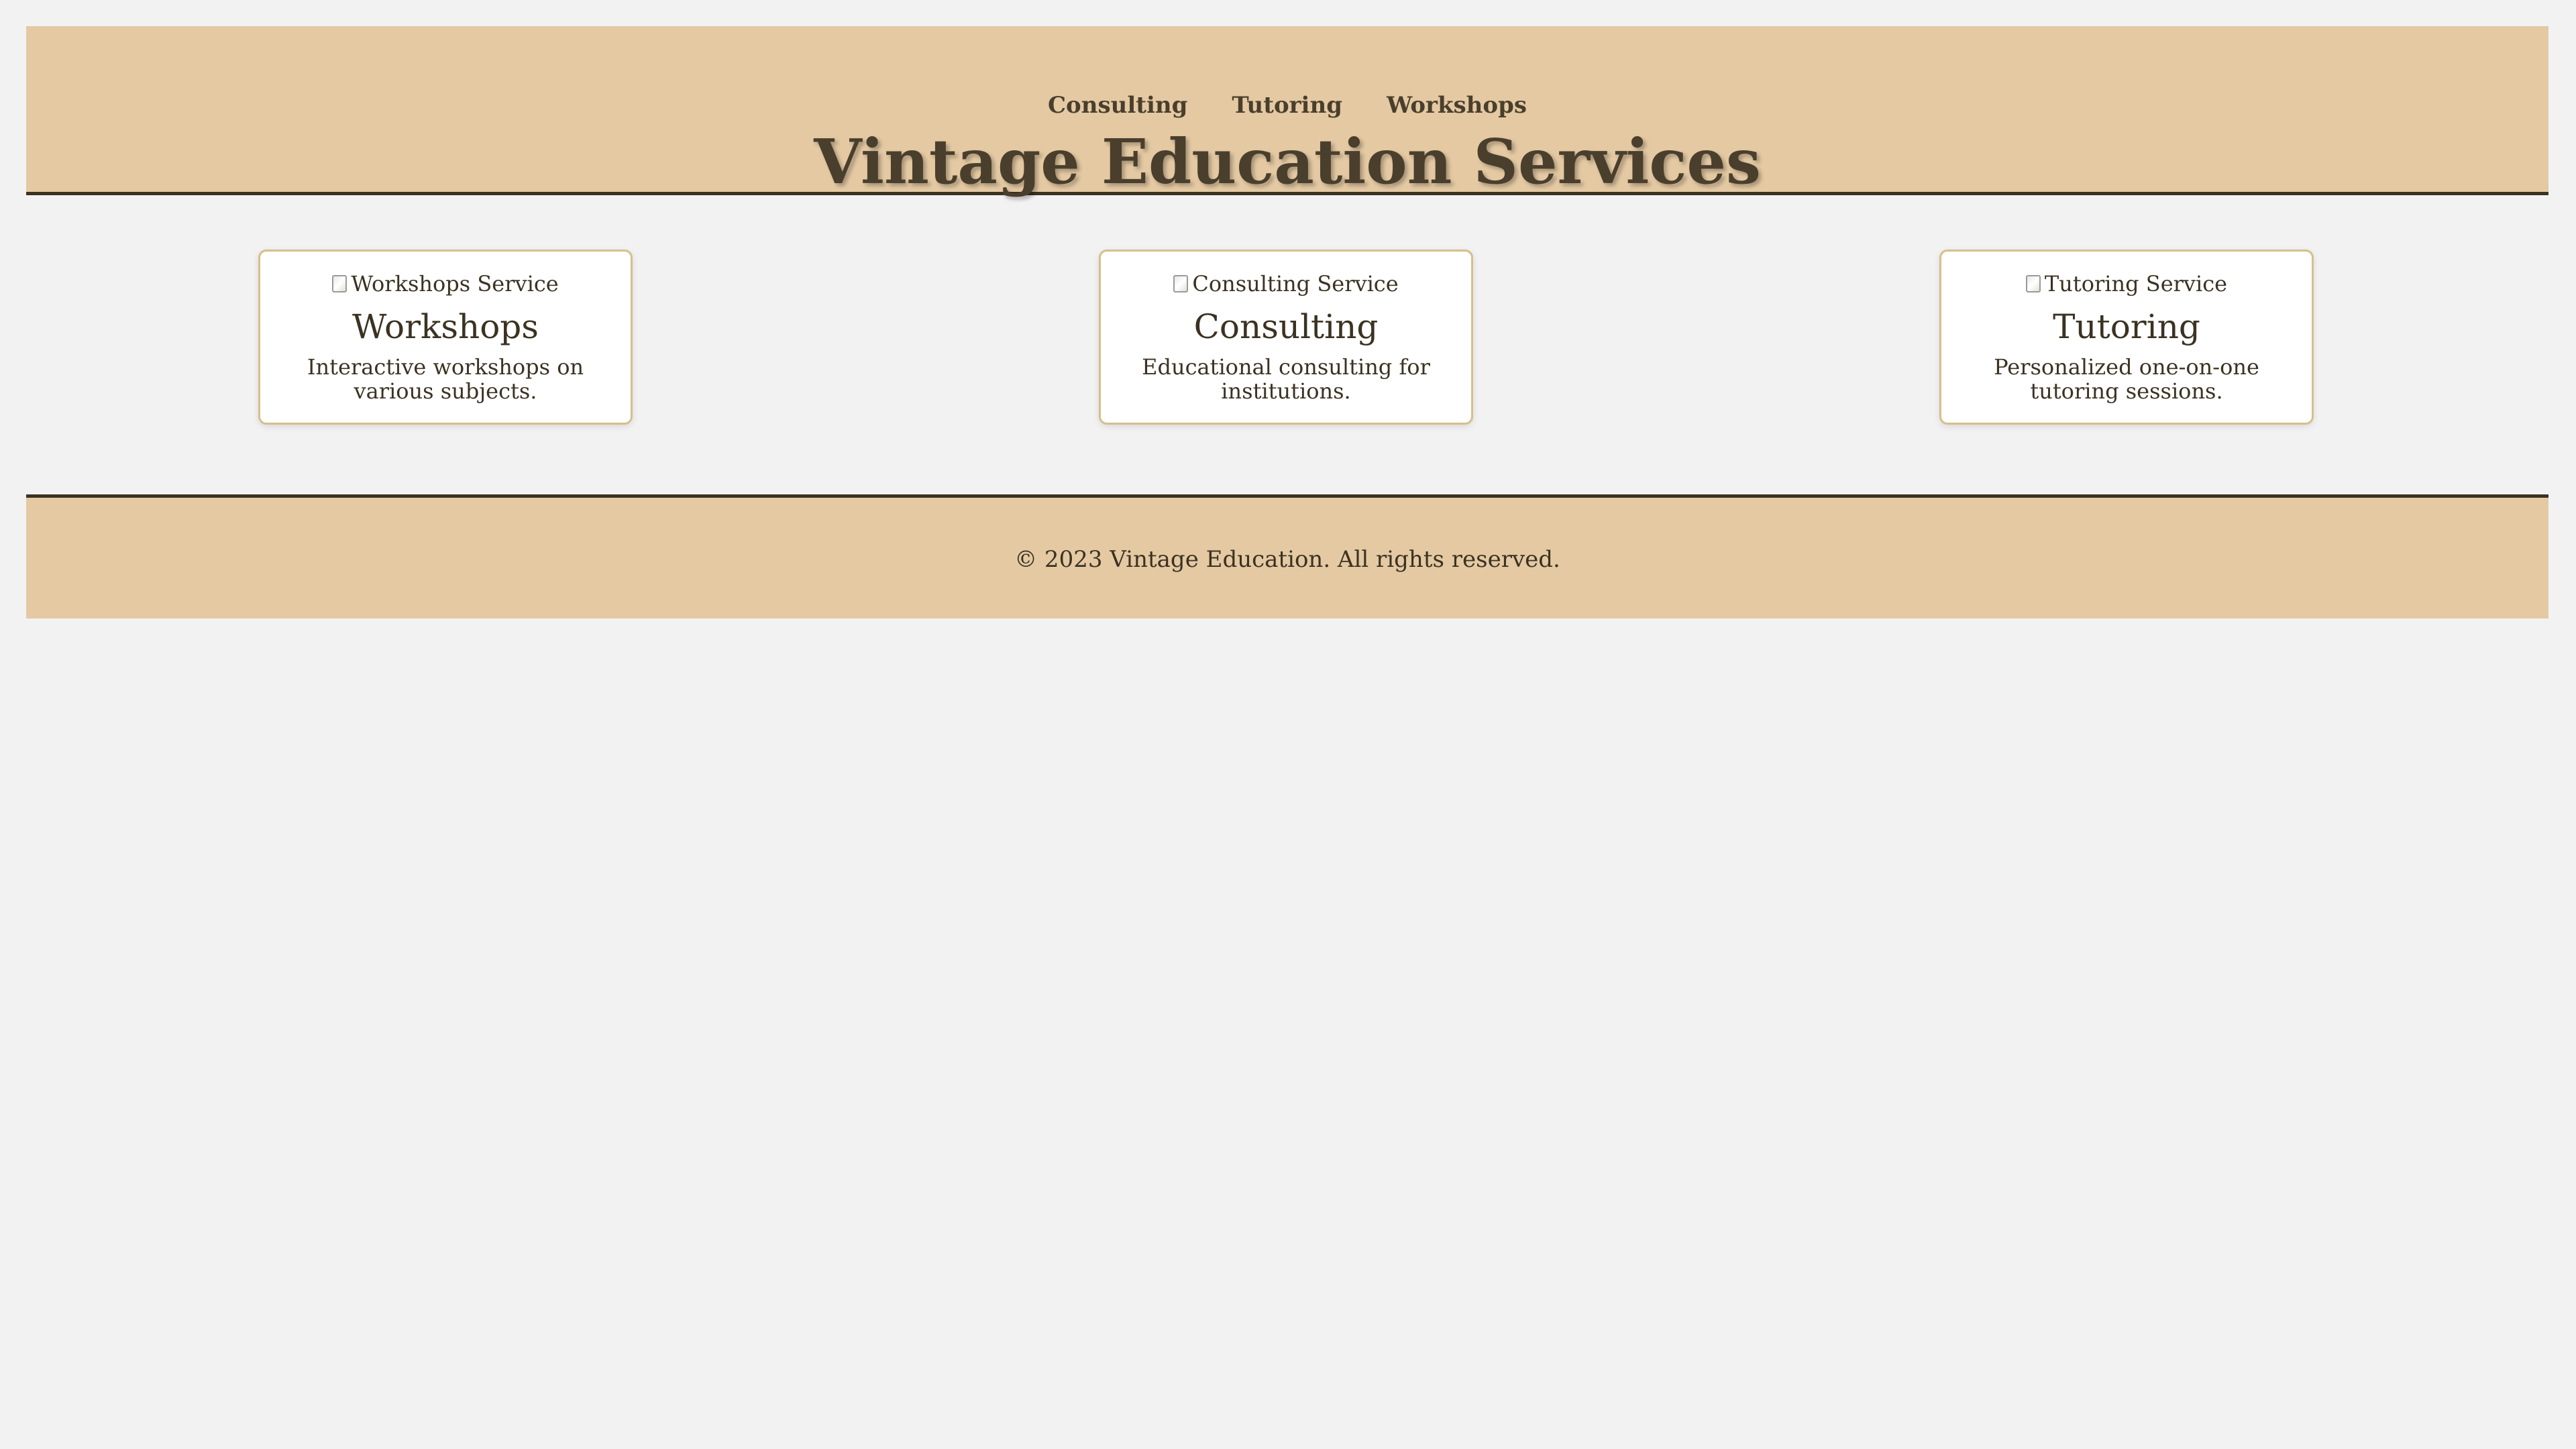  I want to click on nav-link-tutoring: Tutoring, so click(1287, 105).